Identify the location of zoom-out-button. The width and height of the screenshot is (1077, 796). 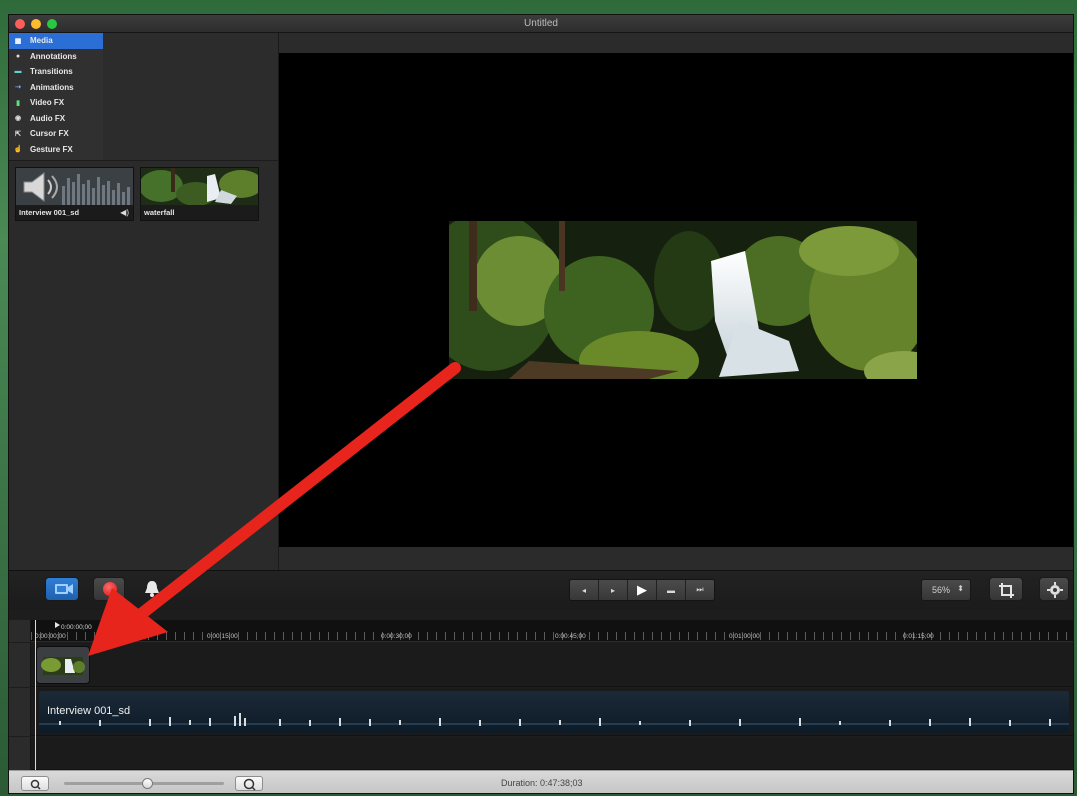
(35, 783).